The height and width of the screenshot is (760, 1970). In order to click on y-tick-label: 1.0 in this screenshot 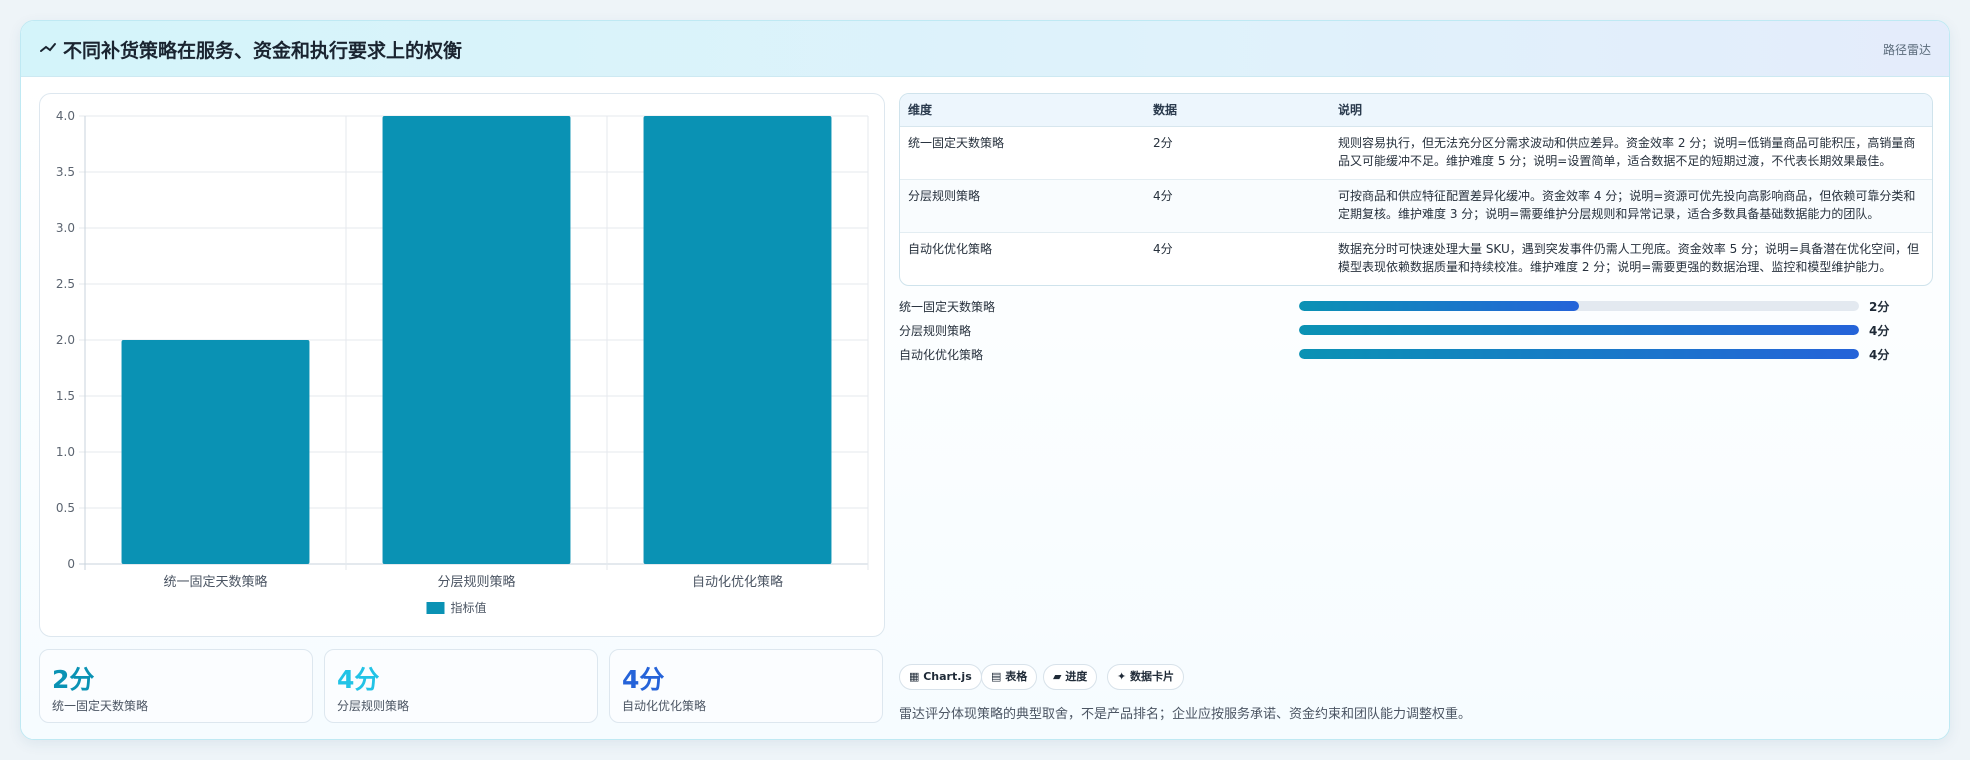, I will do `click(65, 452)`.